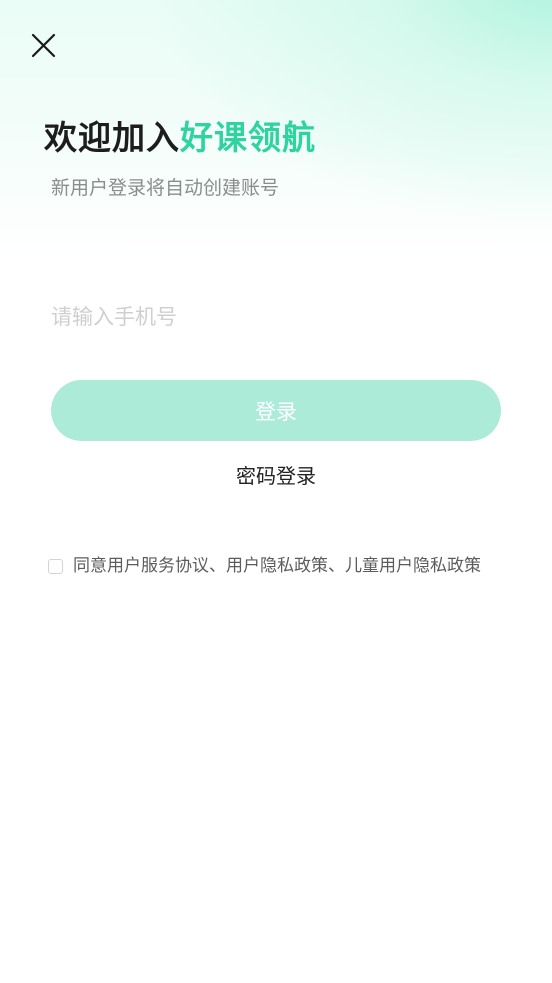 Image resolution: width=552 pixels, height=983 pixels. Describe the element at coordinates (276, 410) in the screenshot. I see `login-button: 登录` at that location.